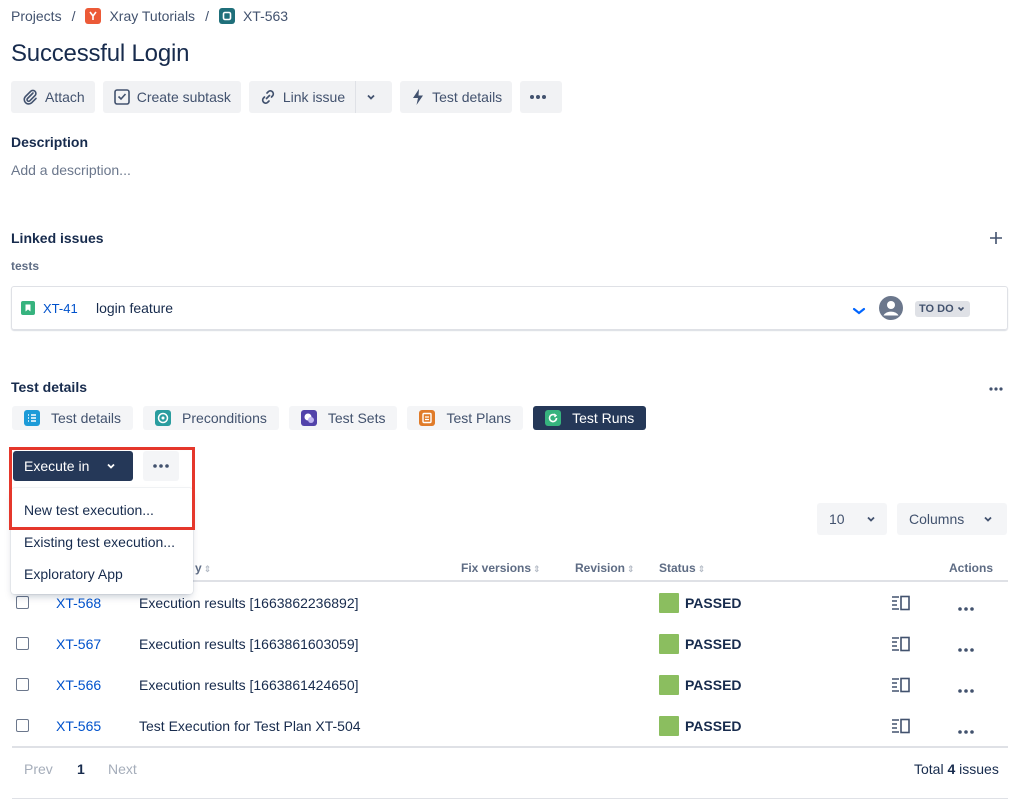 This screenshot has height=804, width=1017. I want to click on linked-issue-status: TO DO, so click(942, 309).